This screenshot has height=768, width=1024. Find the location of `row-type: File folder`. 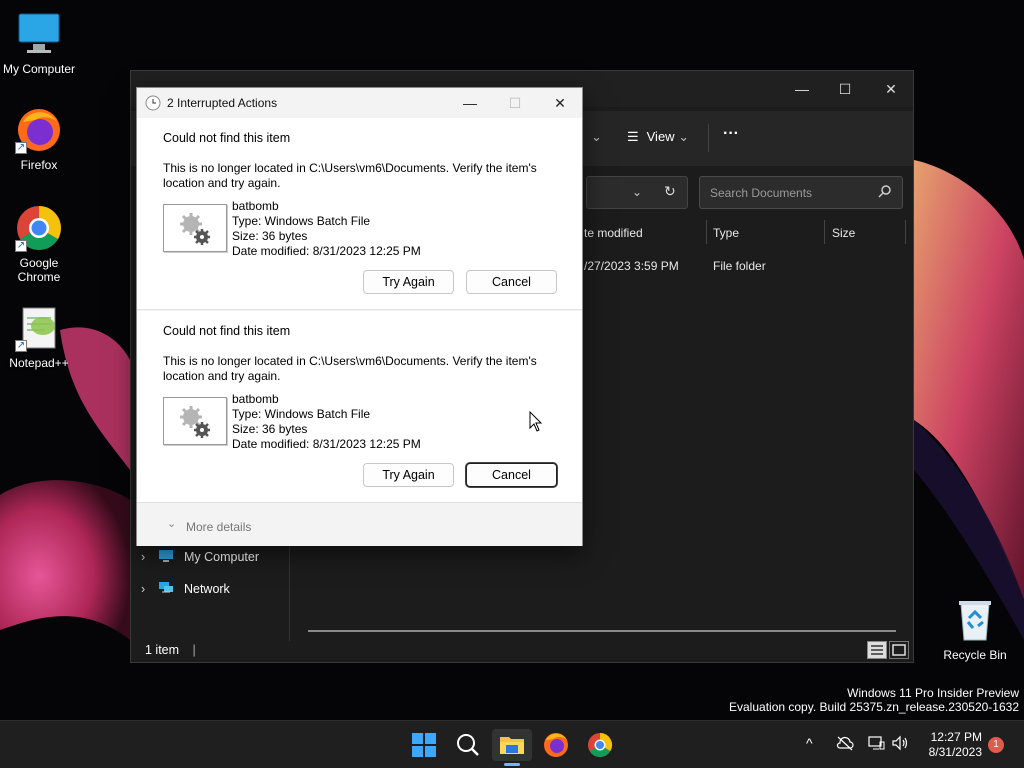

row-type: File folder is located at coordinates (739, 266).